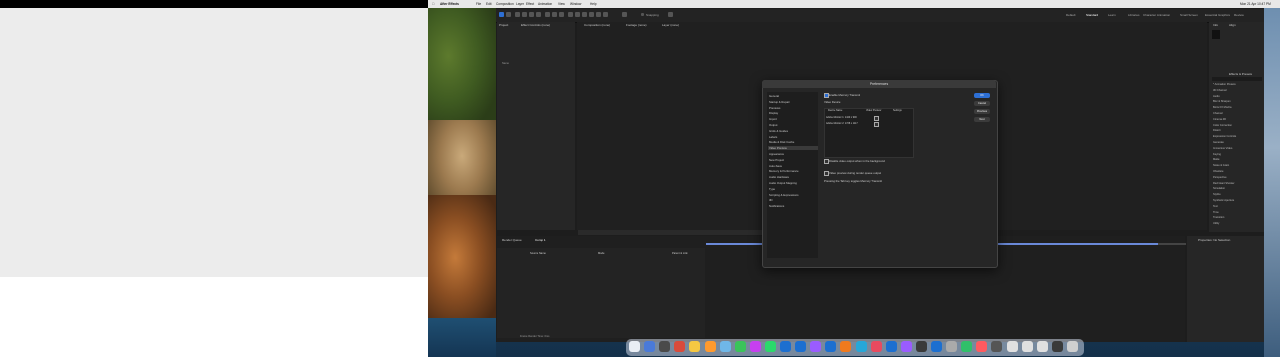 The height and width of the screenshot is (357, 1280). Describe the element at coordinates (1217, 154) in the screenshot. I see `effects-list-item: Keying` at that location.